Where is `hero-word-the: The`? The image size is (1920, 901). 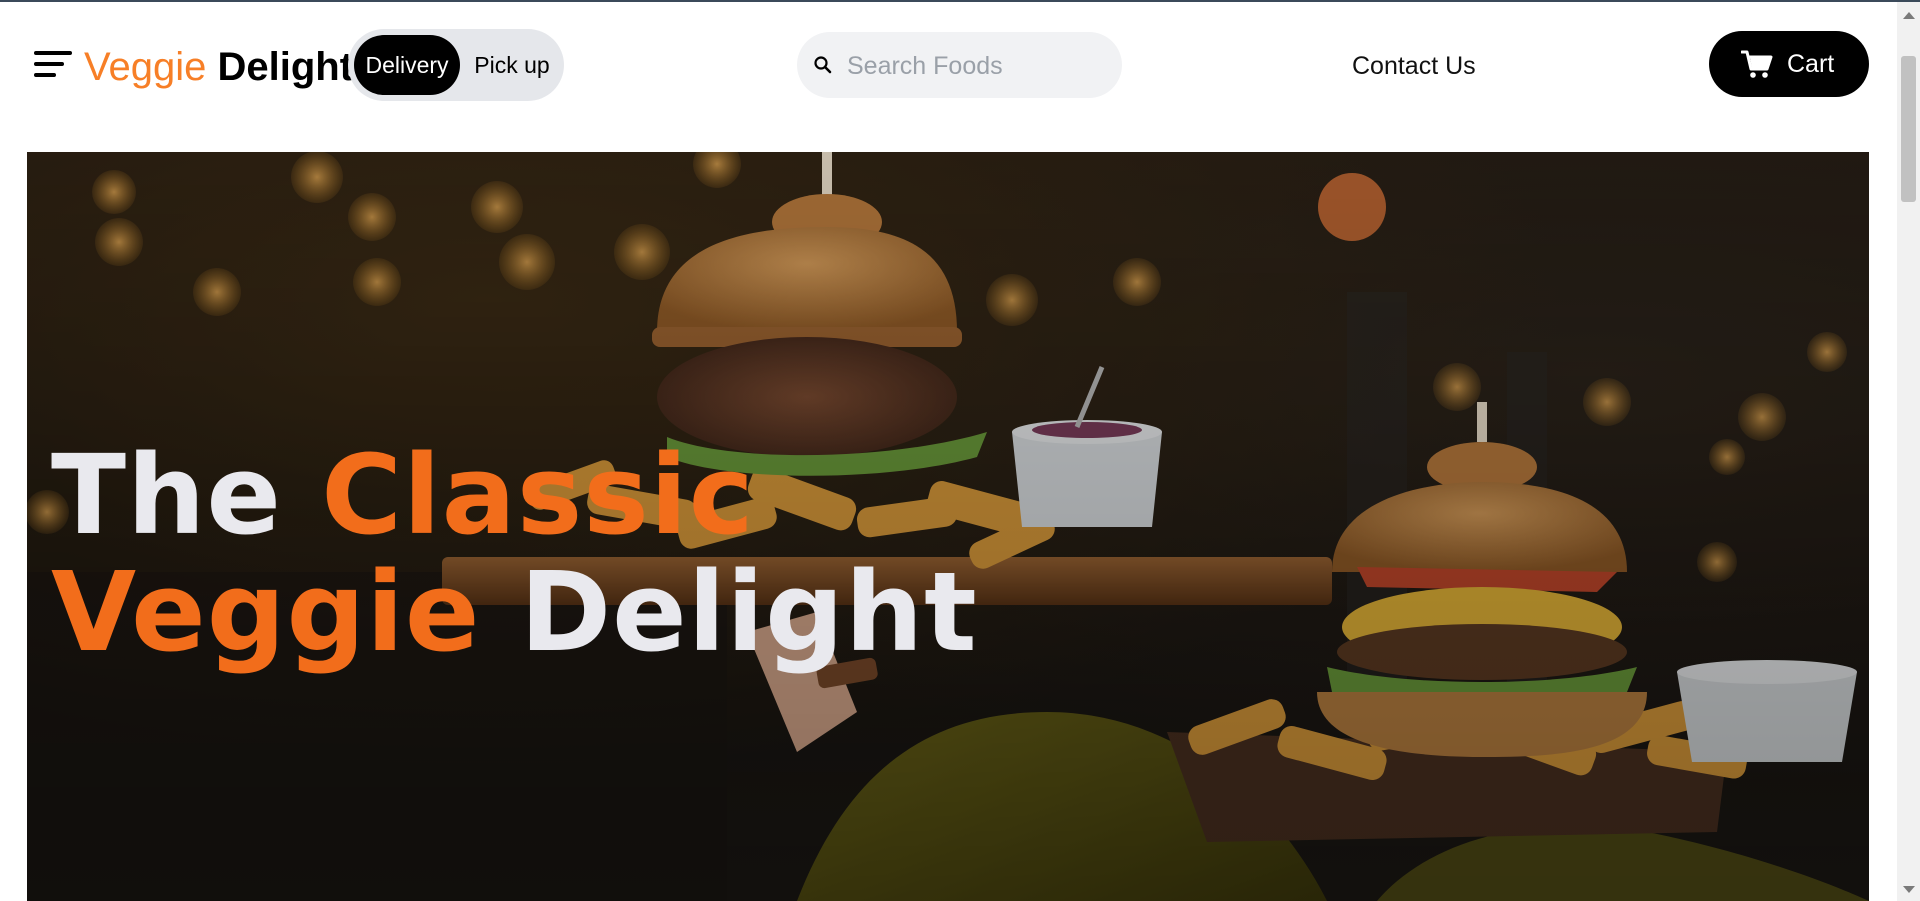 hero-word-the: The is located at coordinates (166, 495).